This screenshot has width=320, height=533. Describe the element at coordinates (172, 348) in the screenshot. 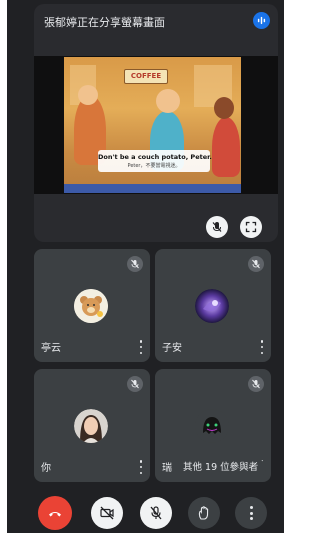

I see `participant-name: 子安` at that location.